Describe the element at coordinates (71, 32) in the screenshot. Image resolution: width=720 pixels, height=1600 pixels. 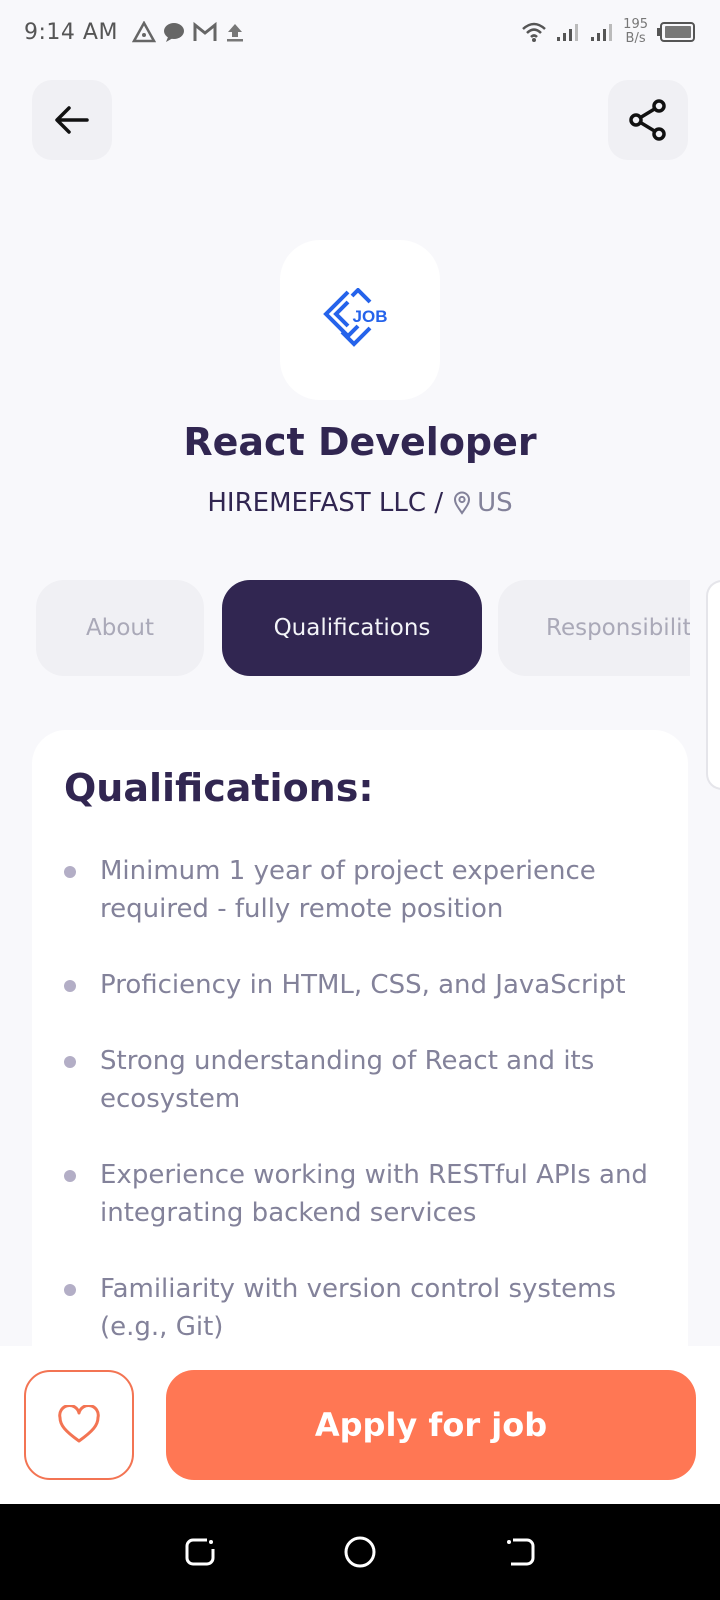
I see `status-time: 9:14 AM` at that location.